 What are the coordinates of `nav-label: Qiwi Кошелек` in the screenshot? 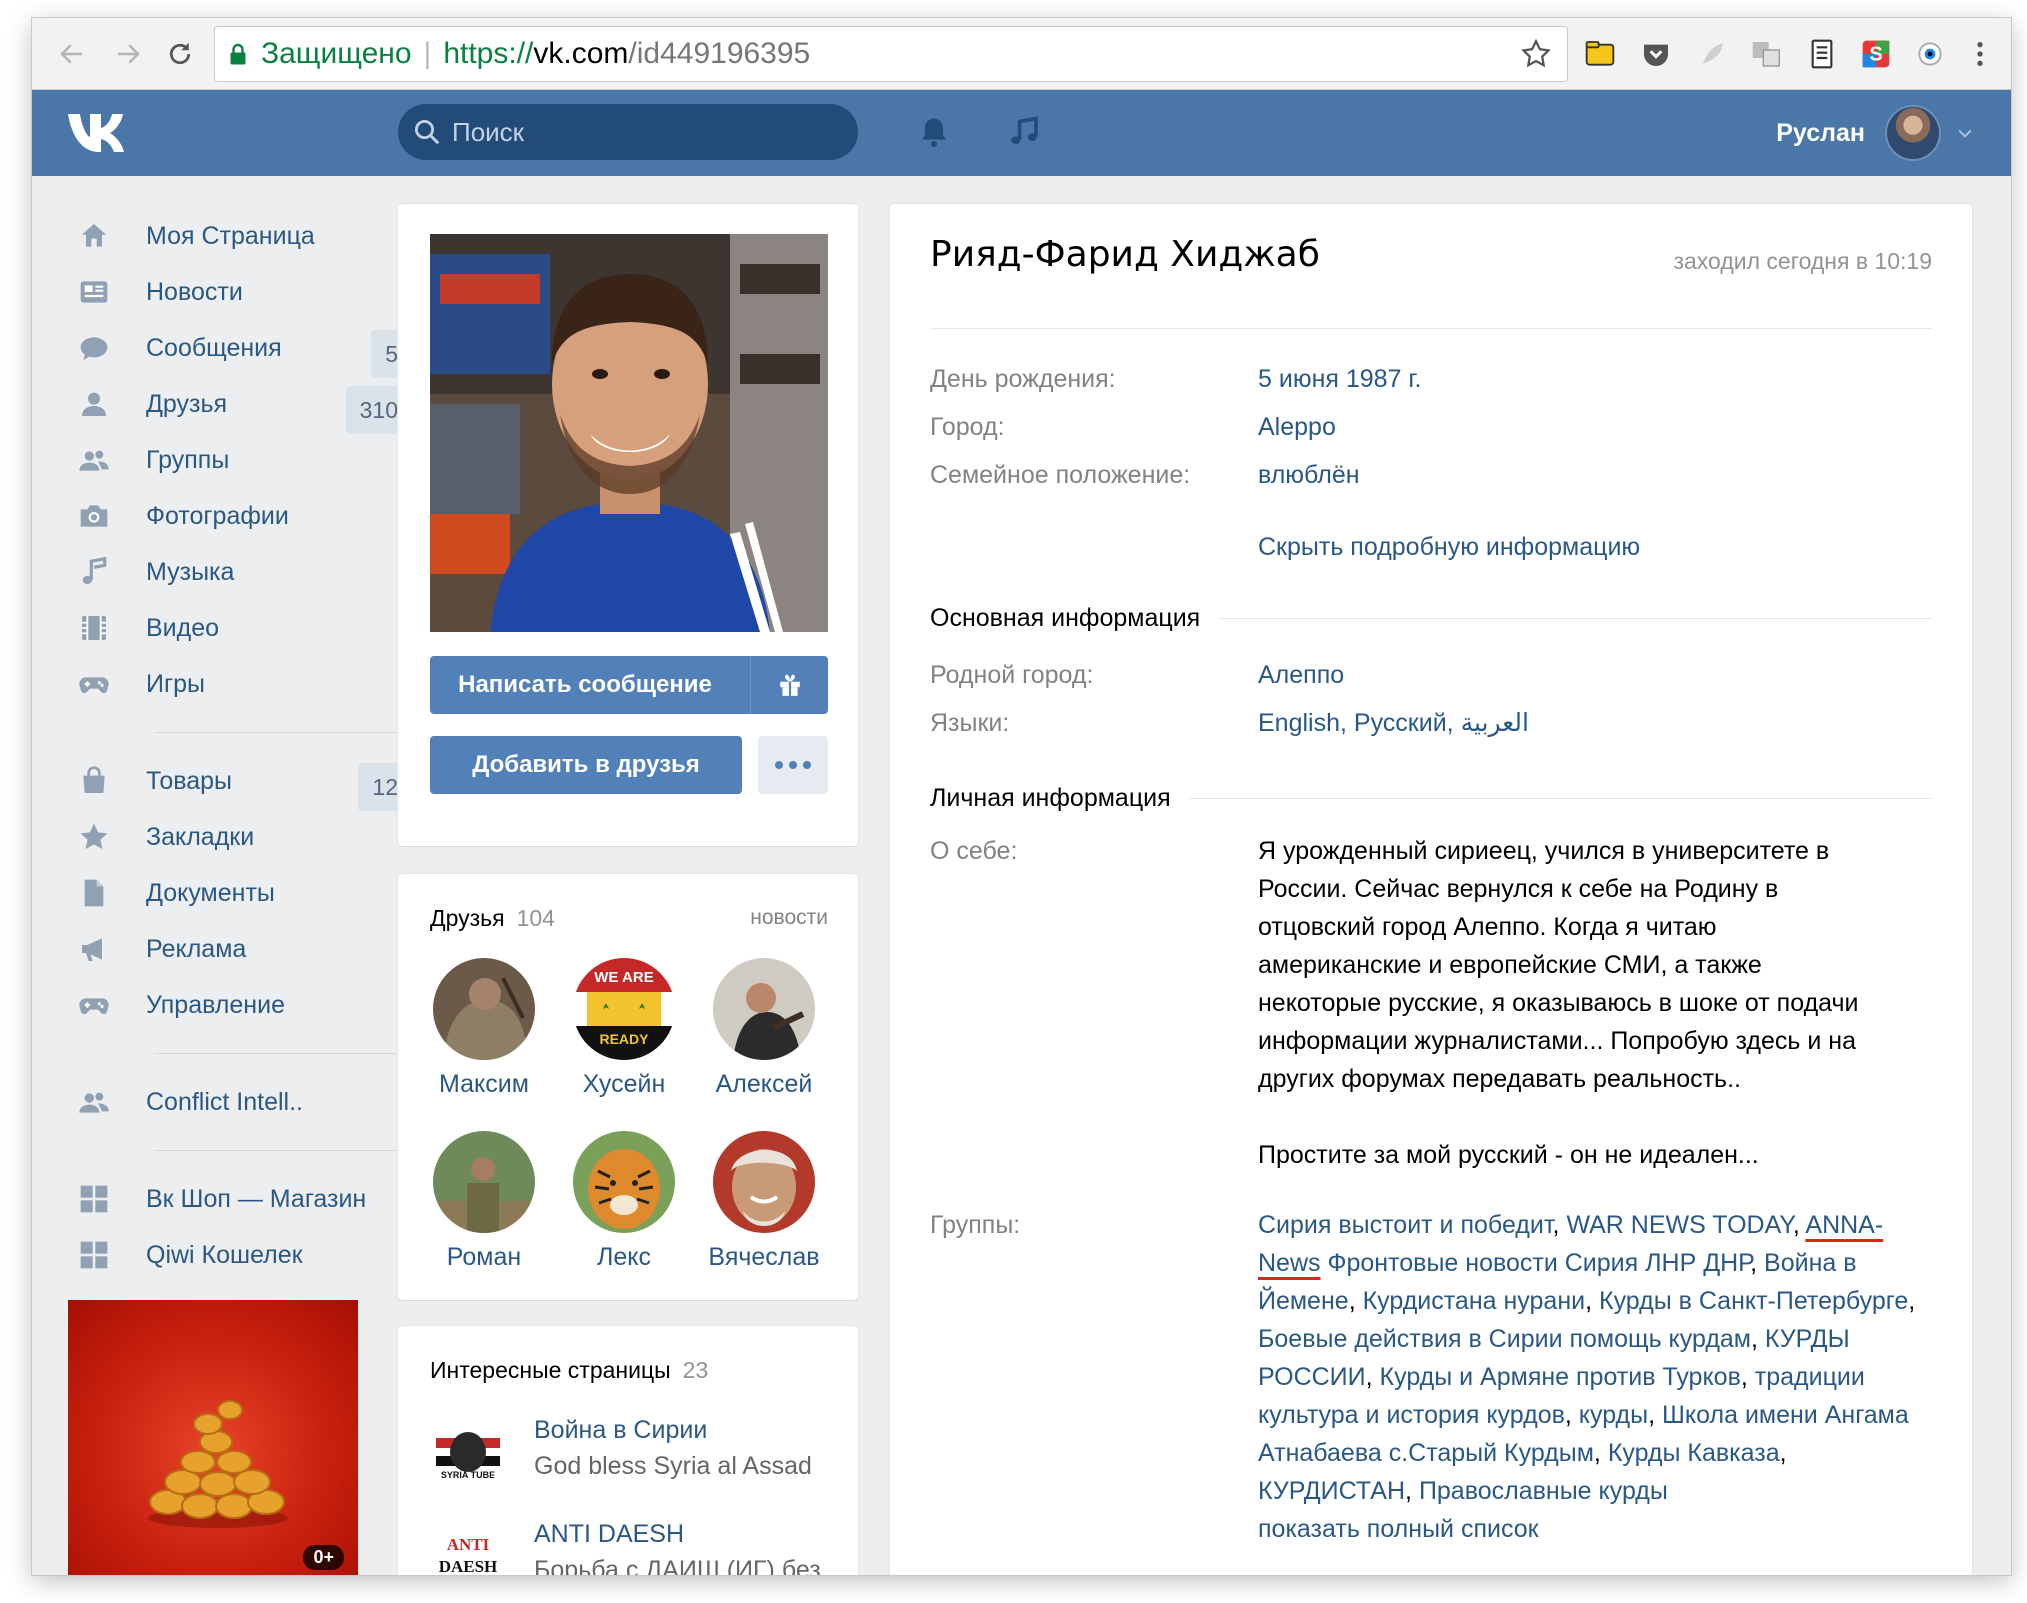 It's located at (224, 1254).